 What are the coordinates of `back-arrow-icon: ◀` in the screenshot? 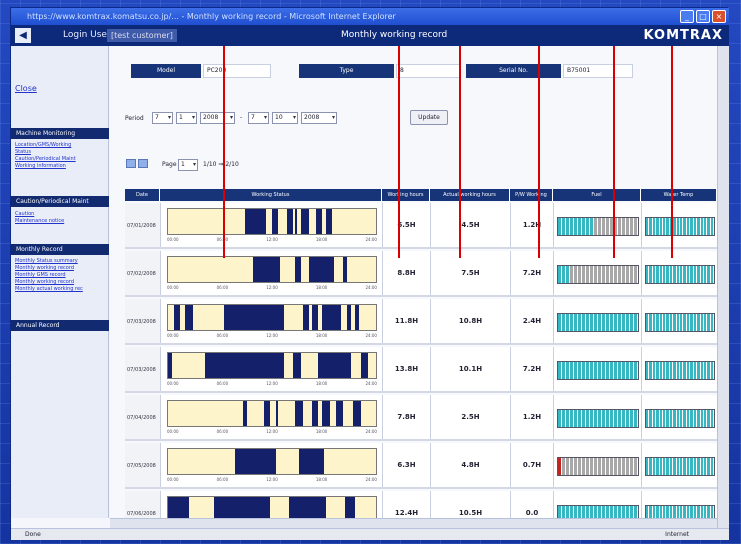 It's located at (23, 35).